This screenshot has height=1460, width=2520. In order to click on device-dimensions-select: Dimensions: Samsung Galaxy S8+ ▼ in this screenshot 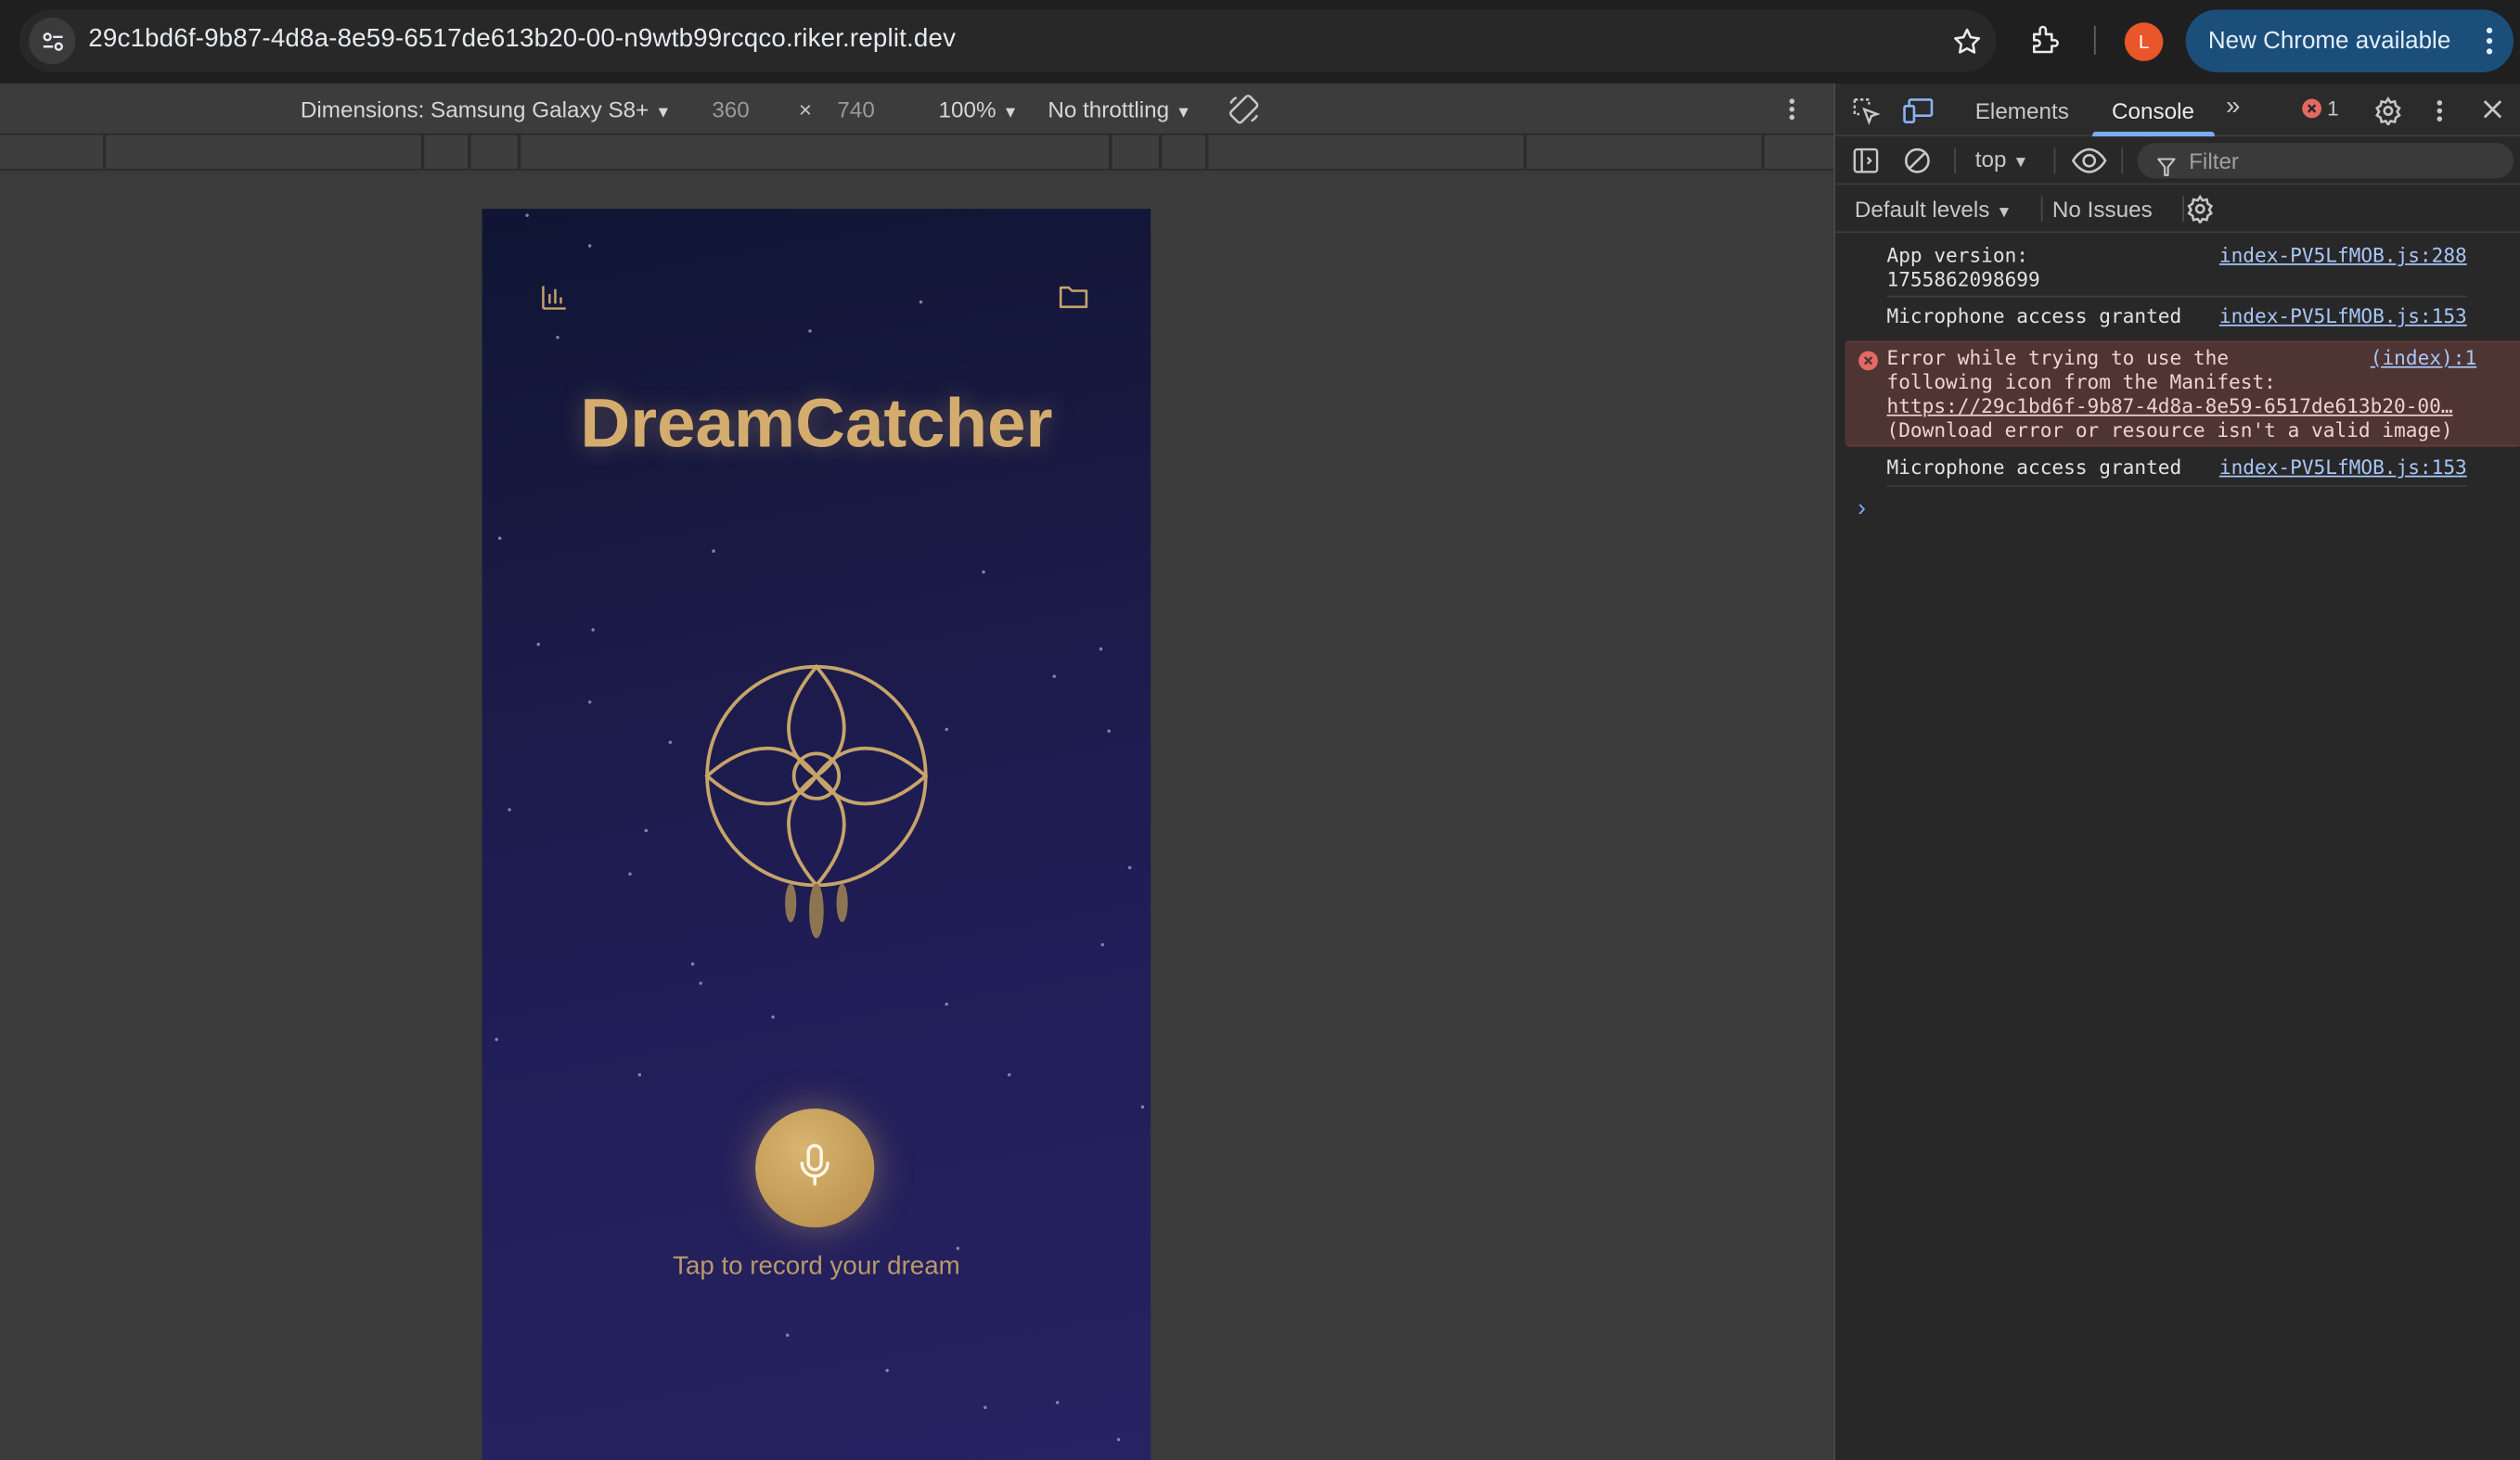, I will do `click(486, 109)`.